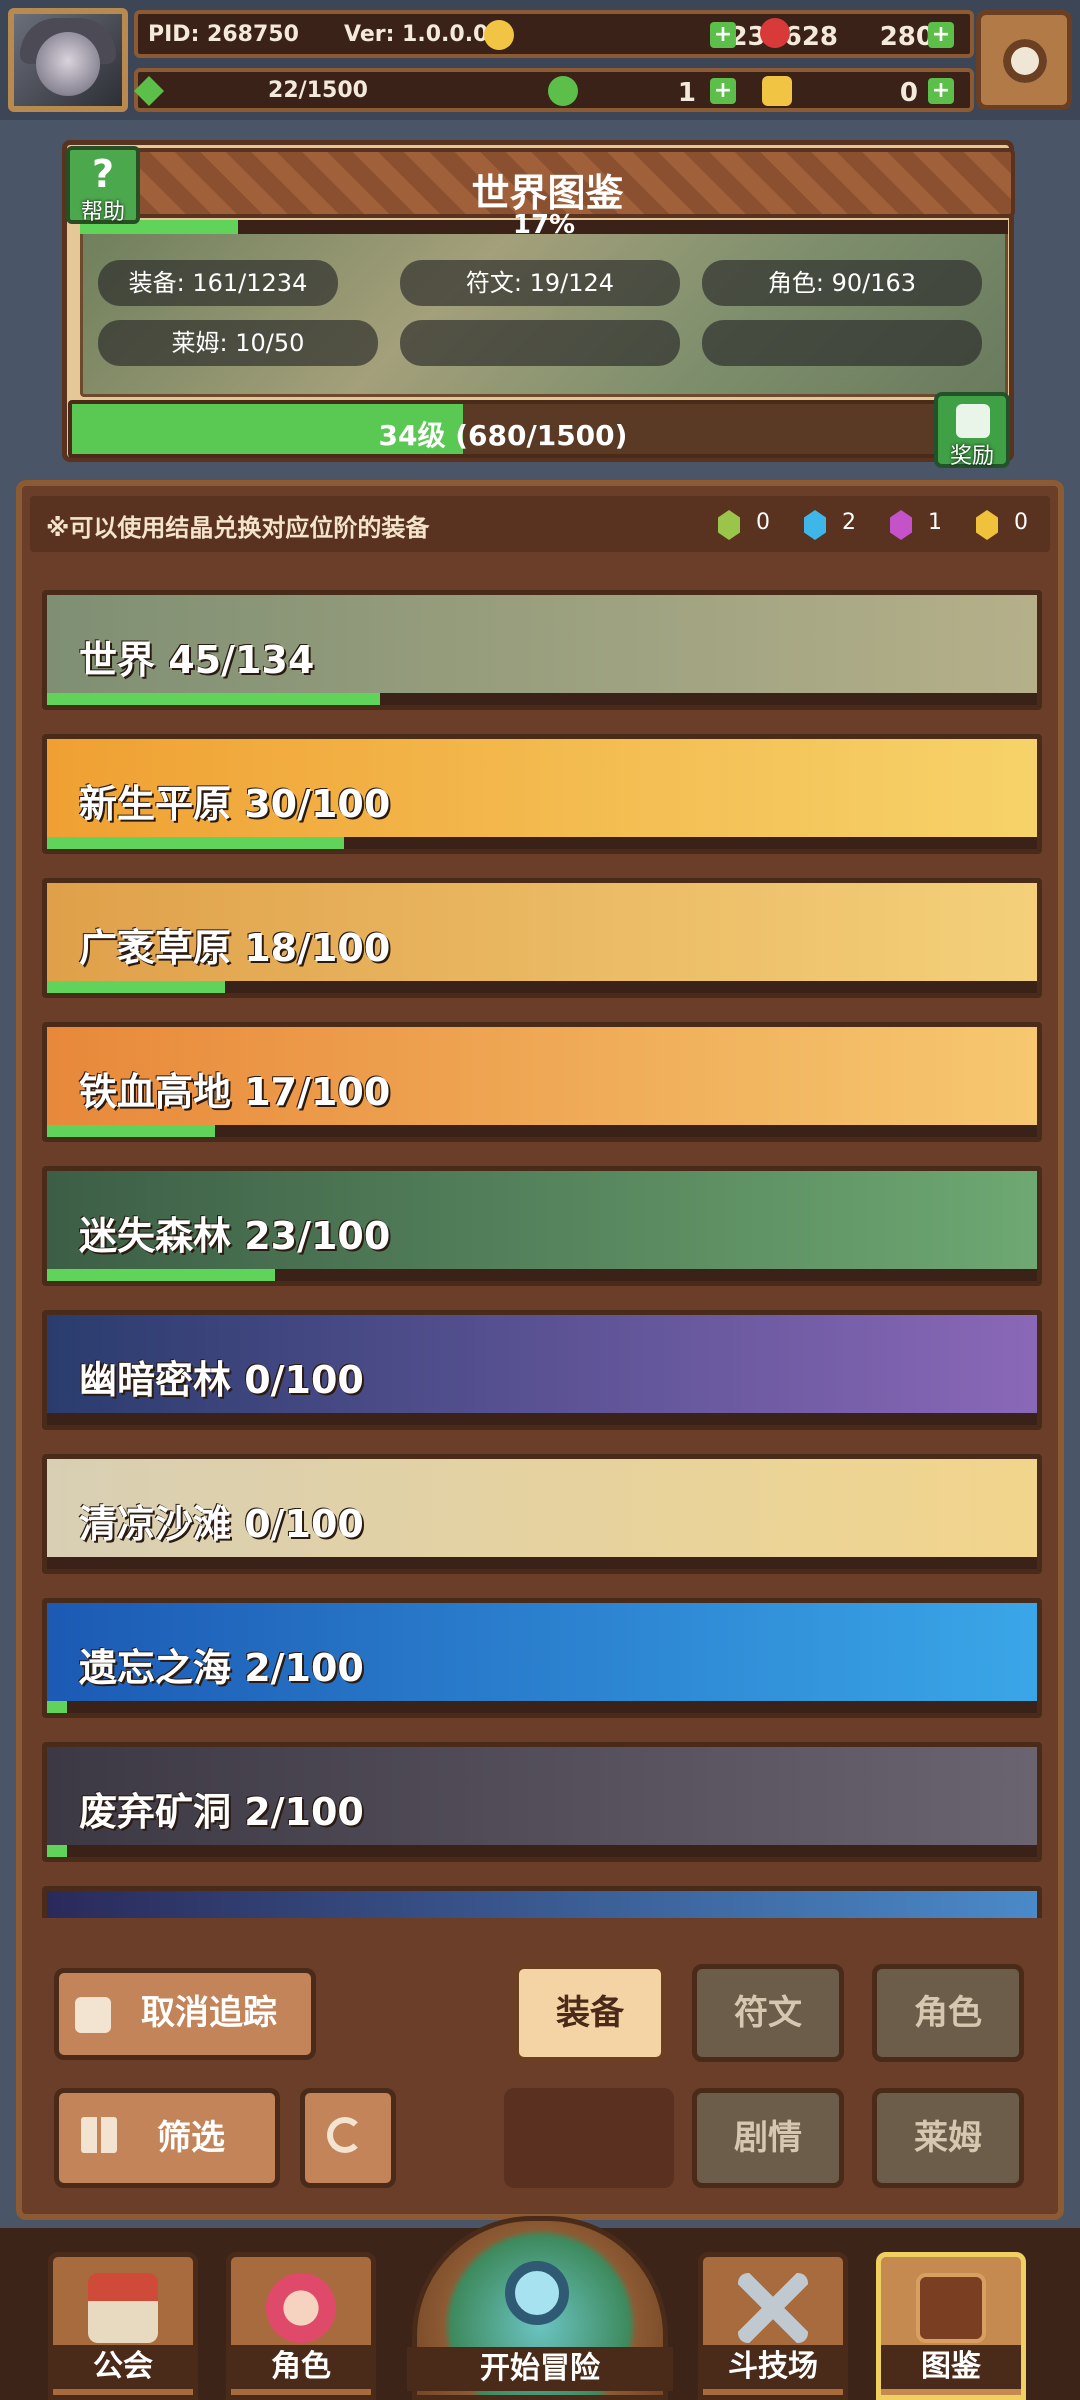 The image size is (1080, 2400). Describe the element at coordinates (503, 435) in the screenshot. I see `level-text: 34级 (680/1500)` at that location.